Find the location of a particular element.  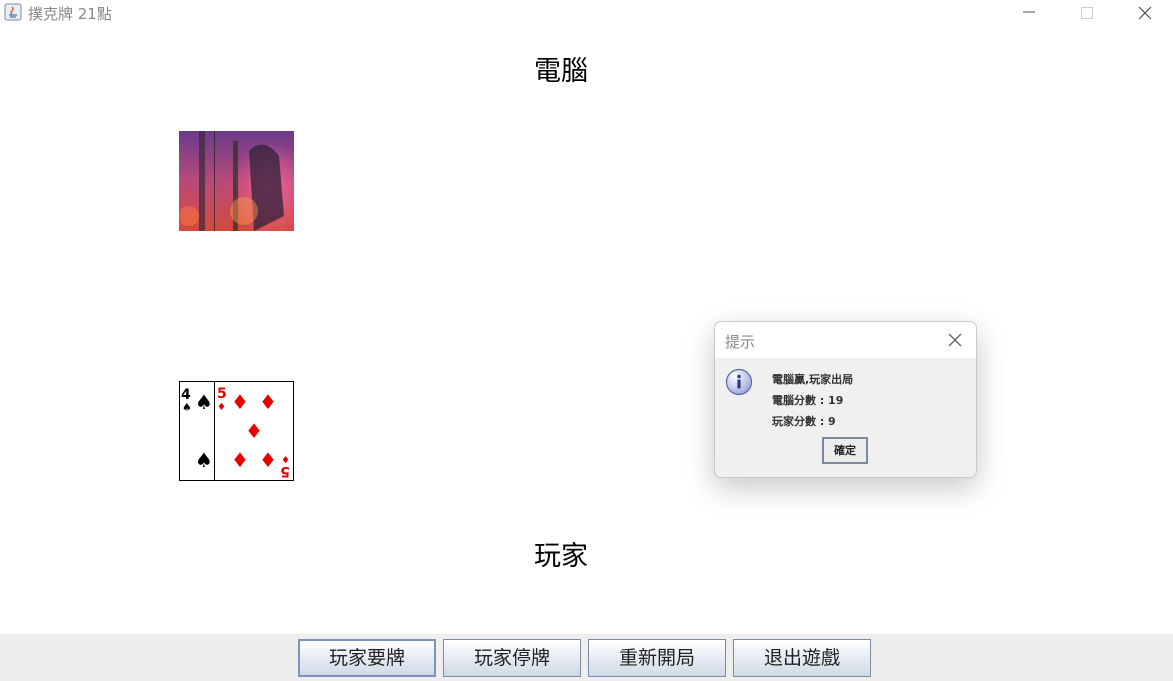

maximize-icon is located at coordinates (1087, 13).